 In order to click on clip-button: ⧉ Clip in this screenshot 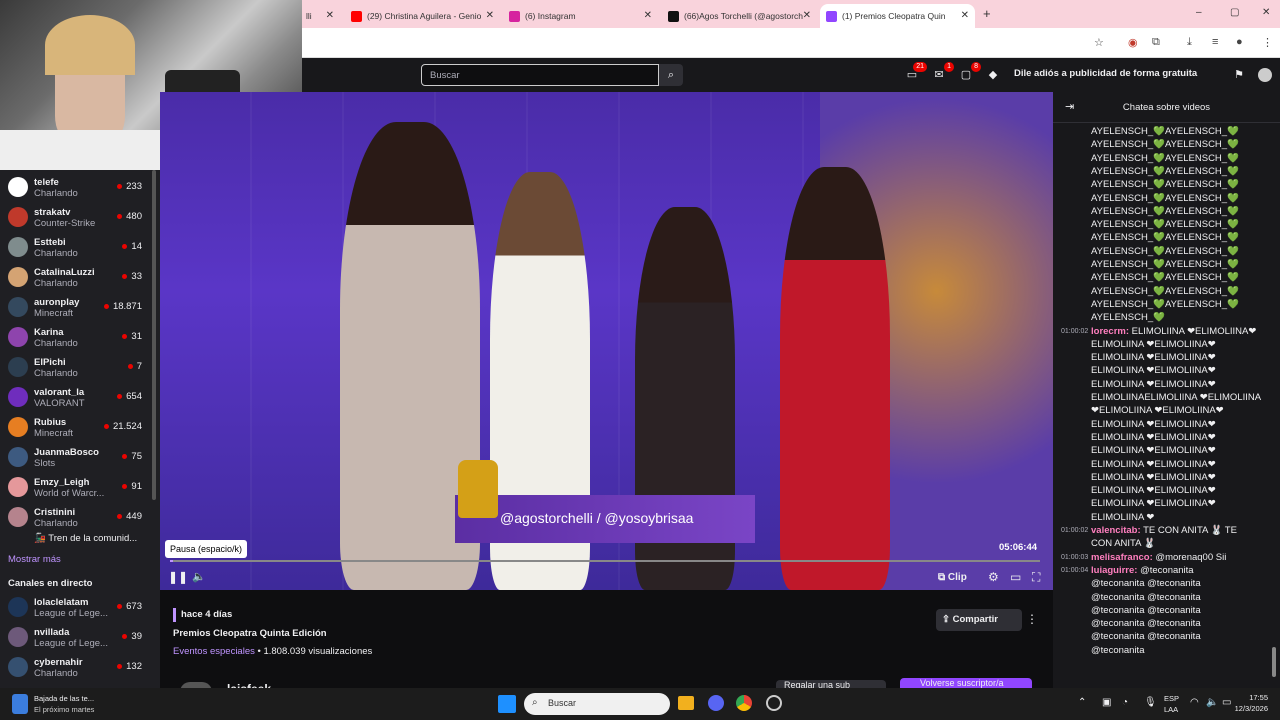, I will do `click(952, 577)`.